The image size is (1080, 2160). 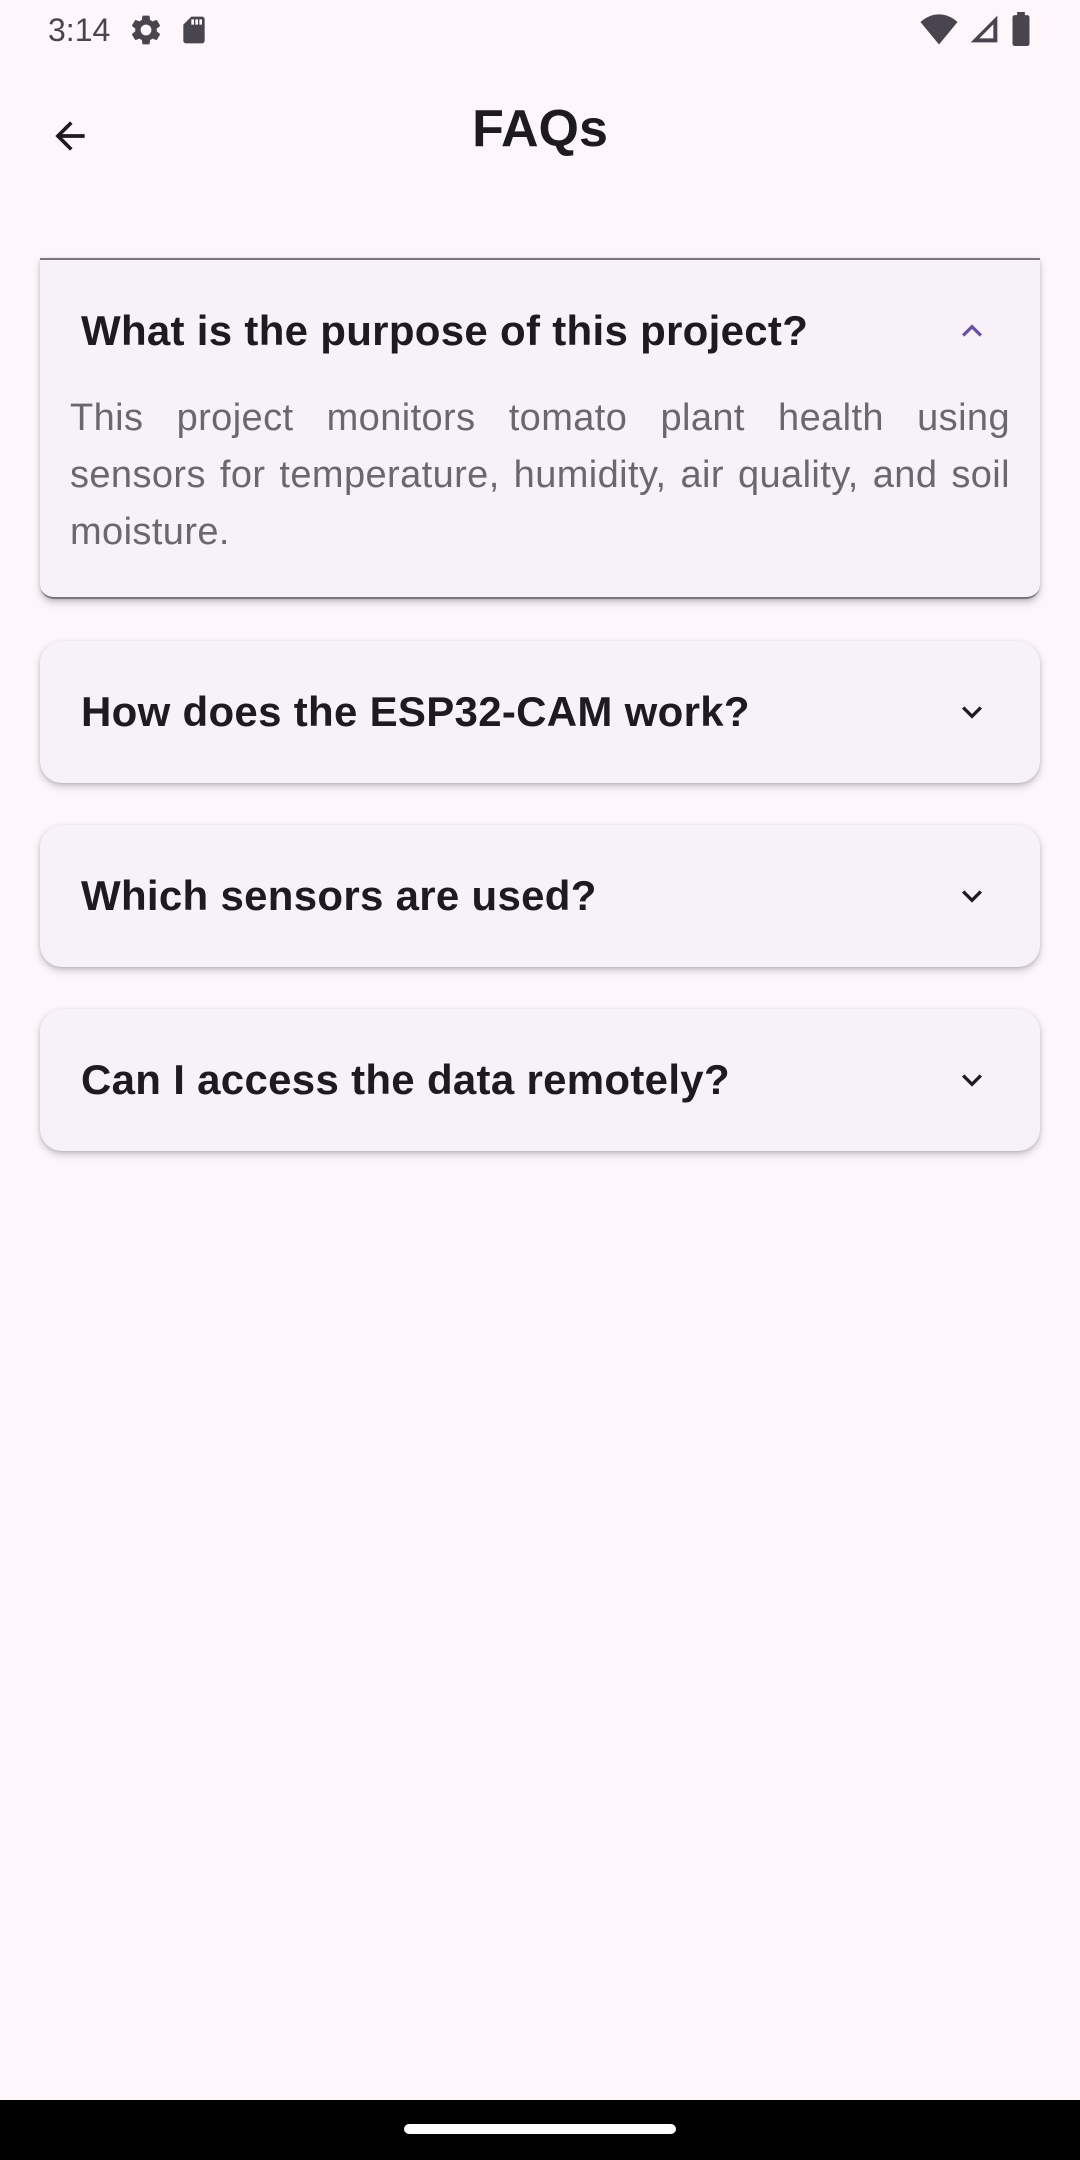 I want to click on settings-gear-icon, so click(x=146, y=32).